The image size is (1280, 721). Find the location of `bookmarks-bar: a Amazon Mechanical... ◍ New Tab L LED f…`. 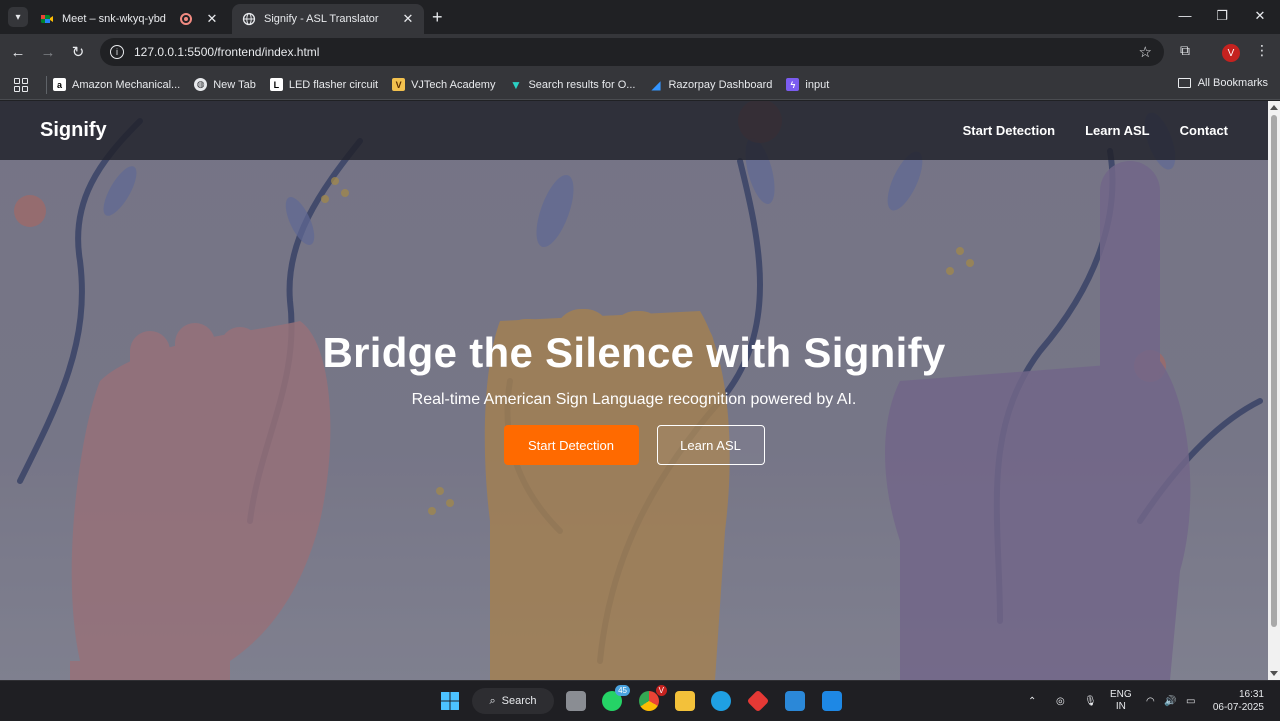

bookmarks-bar: a Amazon Mechanical... ◍ New Tab L LED f… is located at coordinates (640, 85).